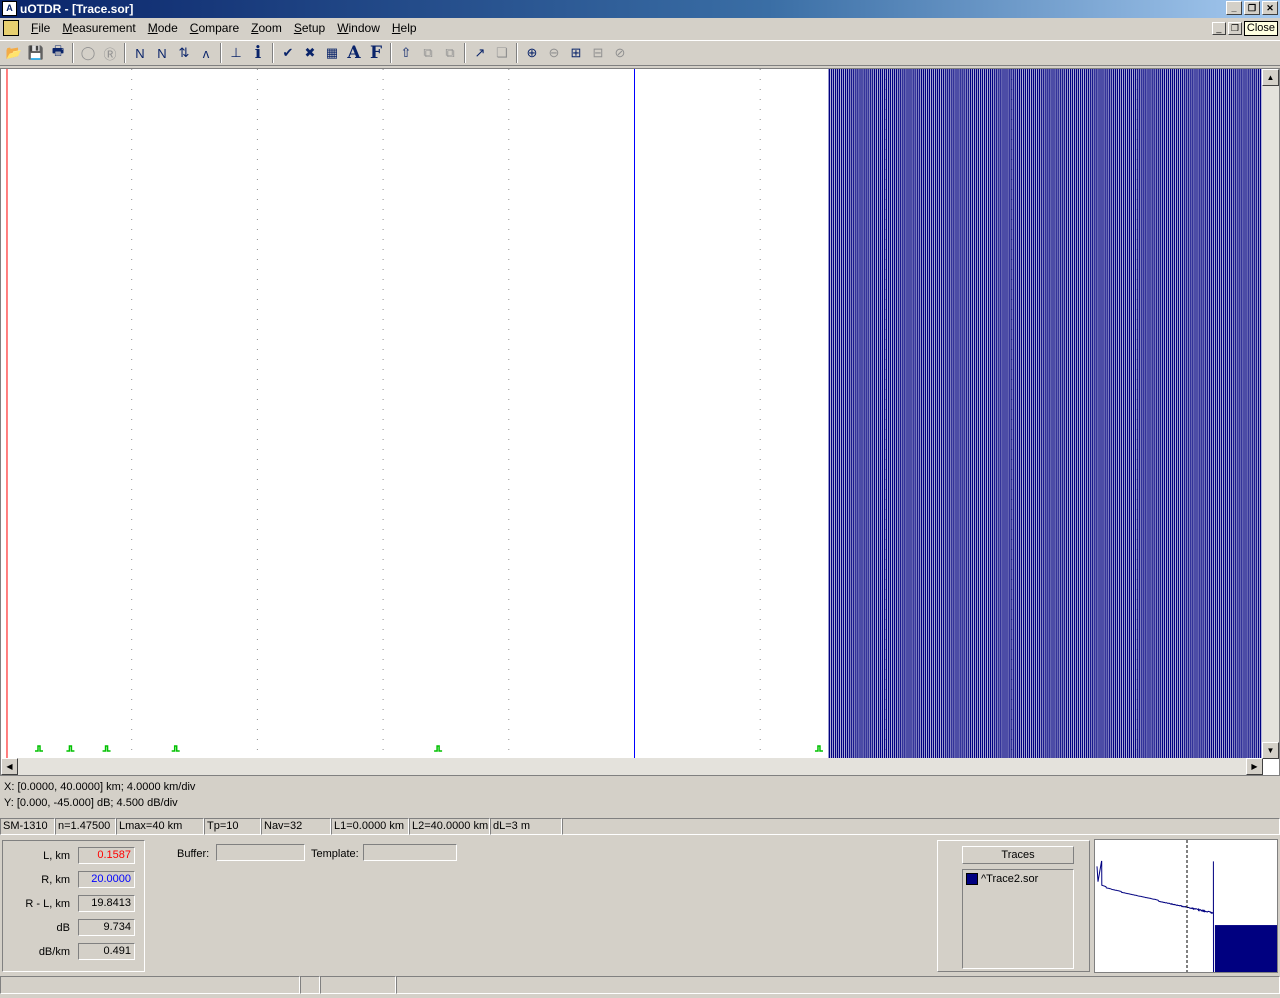 Image resolution: width=1280 pixels, height=998 pixels. What do you see at coordinates (232, 826) in the screenshot?
I see `pulse-status: Tp=10` at bounding box center [232, 826].